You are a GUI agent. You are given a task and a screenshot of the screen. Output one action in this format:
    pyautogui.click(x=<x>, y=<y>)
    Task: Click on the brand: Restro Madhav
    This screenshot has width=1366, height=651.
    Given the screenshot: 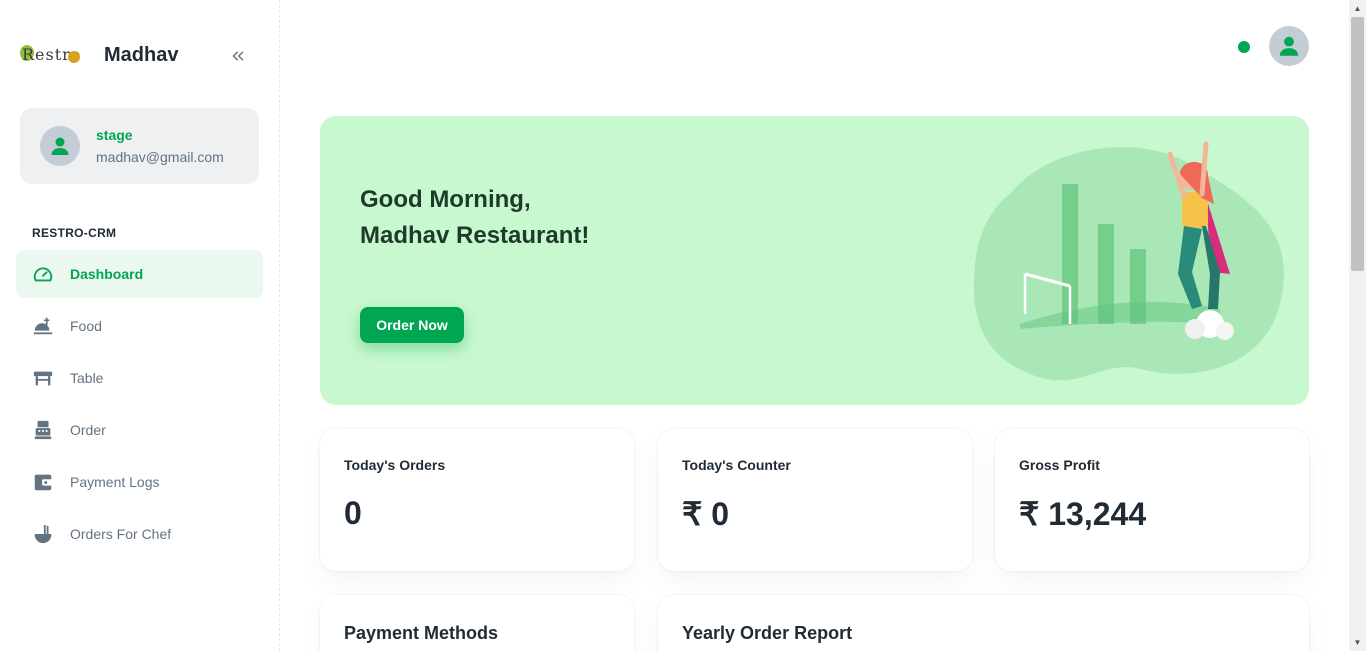 What is the action you would take?
    pyautogui.click(x=140, y=55)
    